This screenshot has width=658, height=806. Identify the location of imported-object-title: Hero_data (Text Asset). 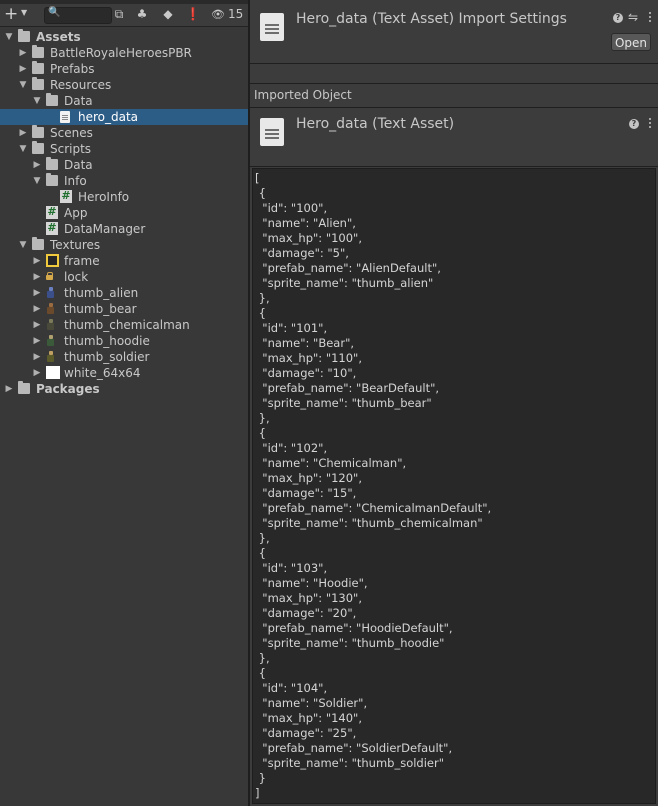
(375, 124).